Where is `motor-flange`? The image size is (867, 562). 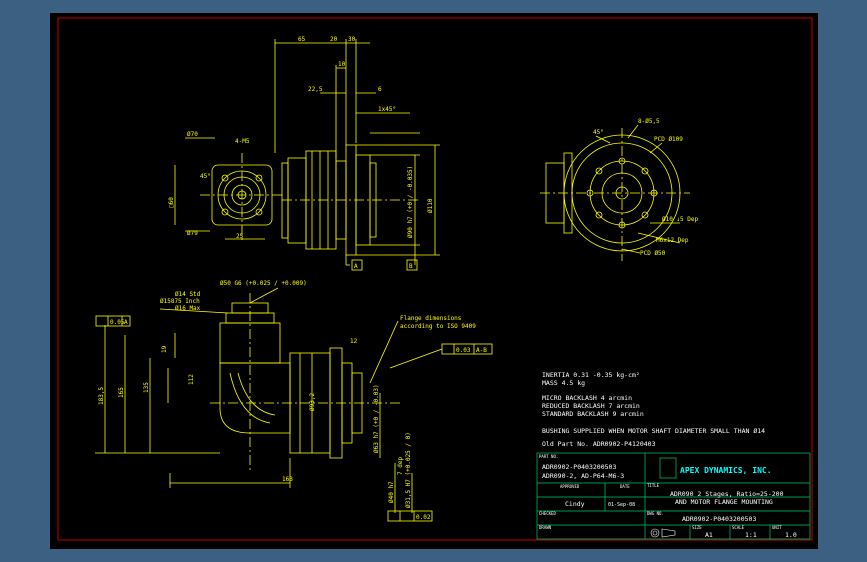
motor-flange is located at coordinates (297, 200).